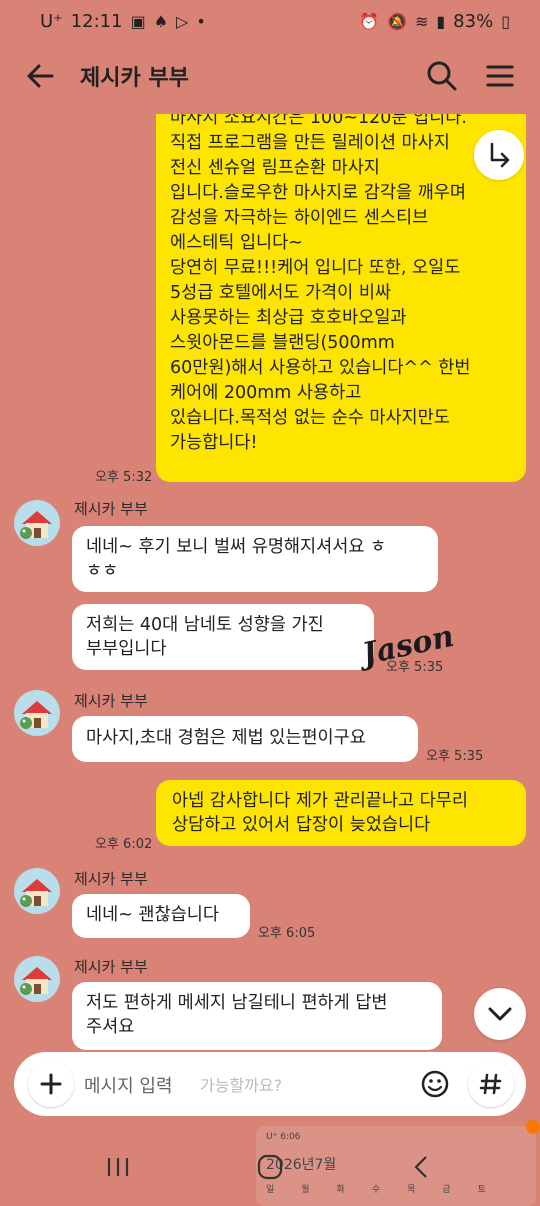 The height and width of the screenshot is (1206, 540). I want to click on hash-icon, so click(490, 1084).